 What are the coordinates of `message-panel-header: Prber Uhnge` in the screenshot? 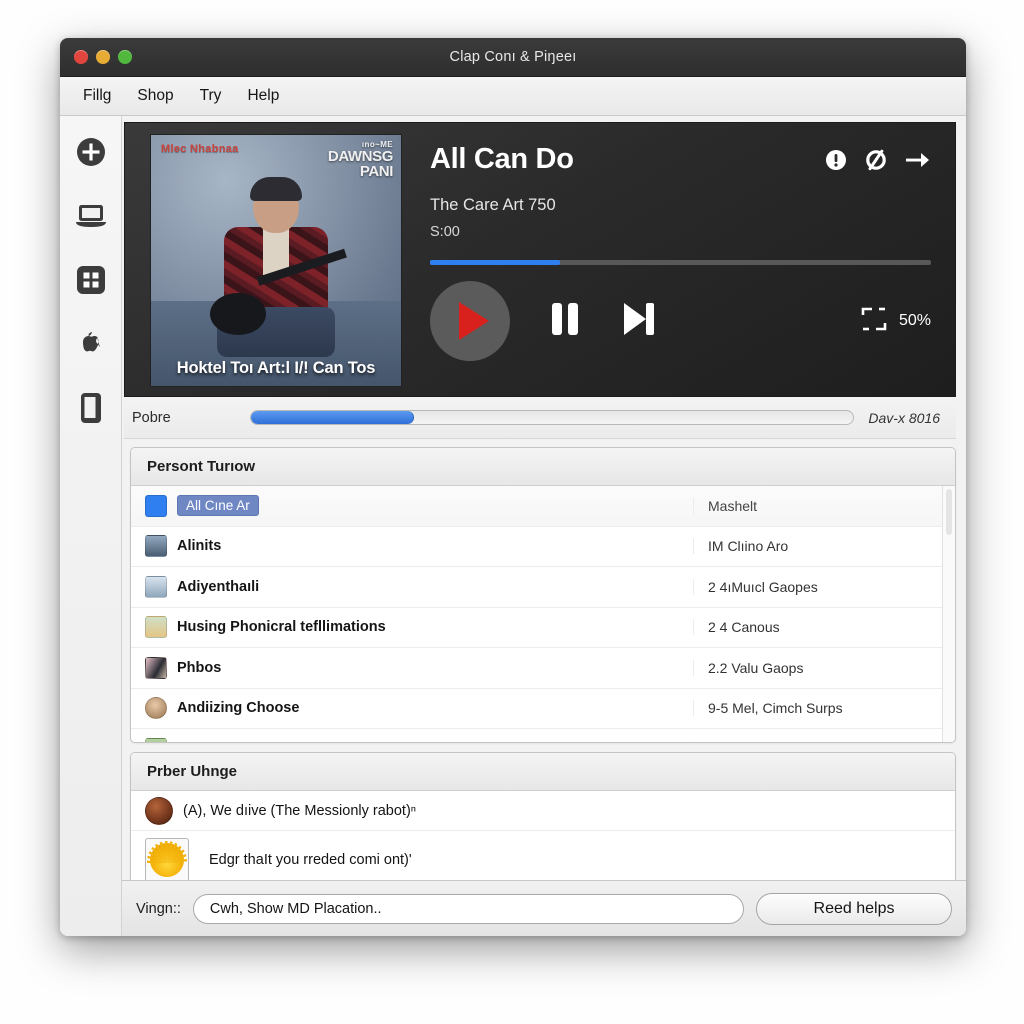 It's located at (543, 772).